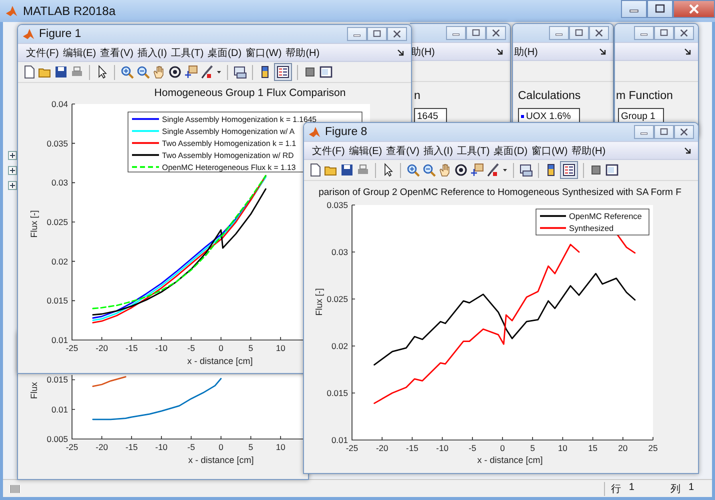 Image resolution: width=715 pixels, height=500 pixels. I want to click on axis-label: x - distance [cm], so click(221, 460).